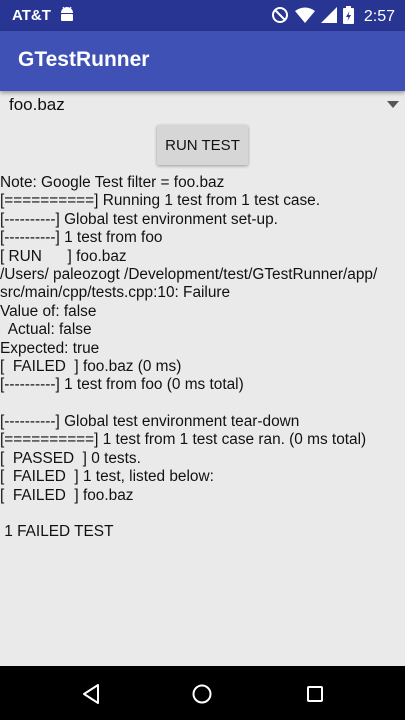 This screenshot has width=405, height=720. What do you see at coordinates (315, 694) in the screenshot?
I see `recents-icon` at bounding box center [315, 694].